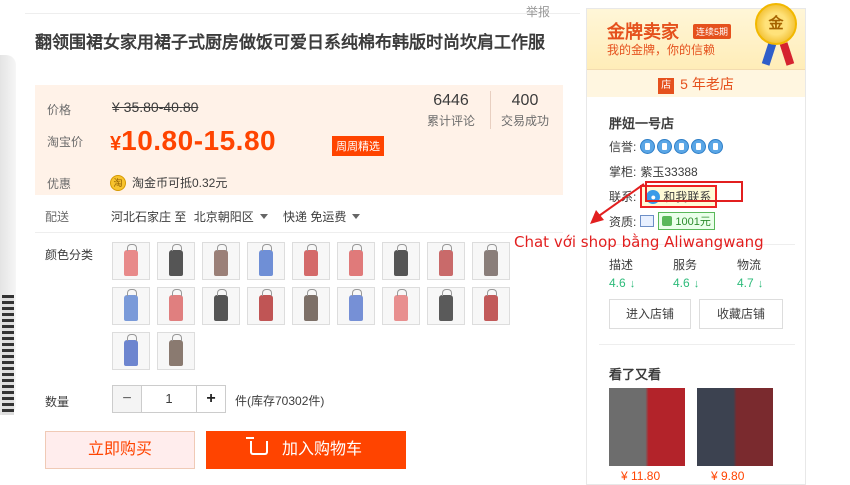 The image size is (850, 485). I want to click on shipping-method: 快递 免运费, so click(315, 217).